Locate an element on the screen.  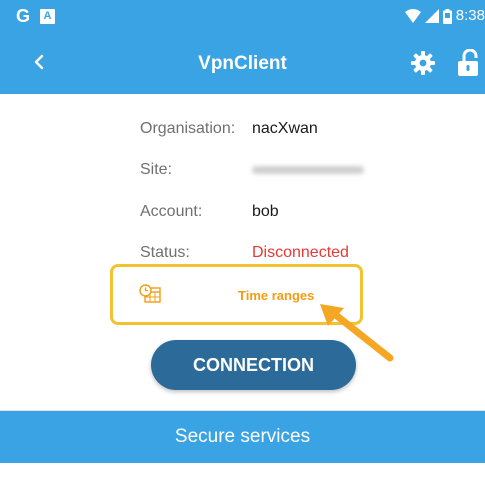
connection-button: CONNECTION is located at coordinates (253, 365).